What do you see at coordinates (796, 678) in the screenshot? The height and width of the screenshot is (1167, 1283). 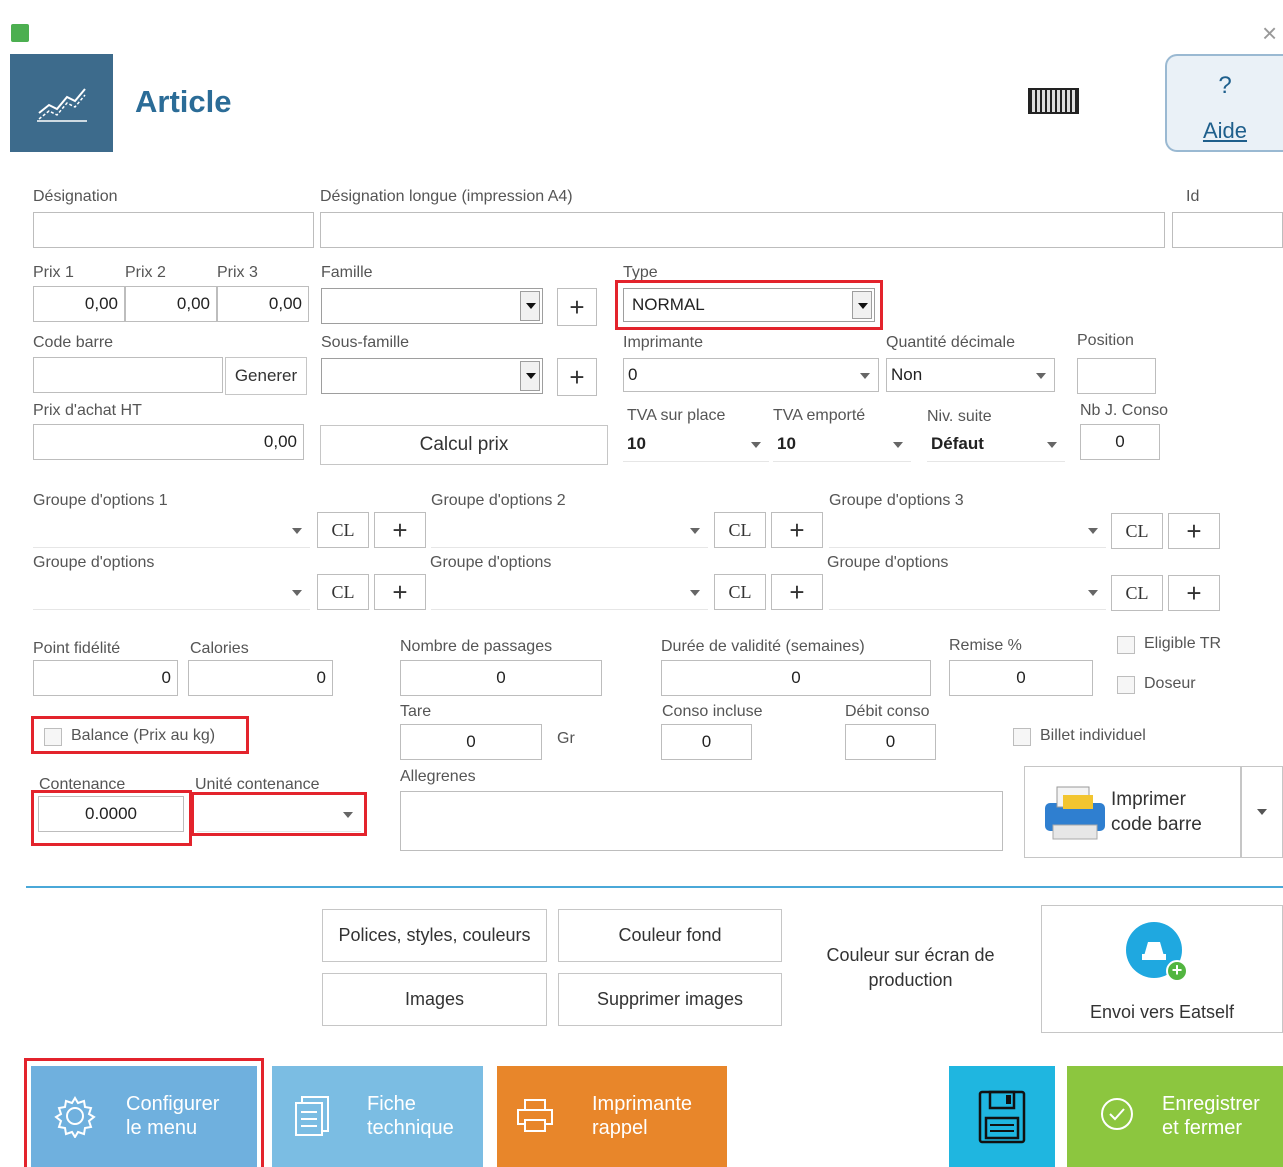 I see `duree-validite-input: 0` at bounding box center [796, 678].